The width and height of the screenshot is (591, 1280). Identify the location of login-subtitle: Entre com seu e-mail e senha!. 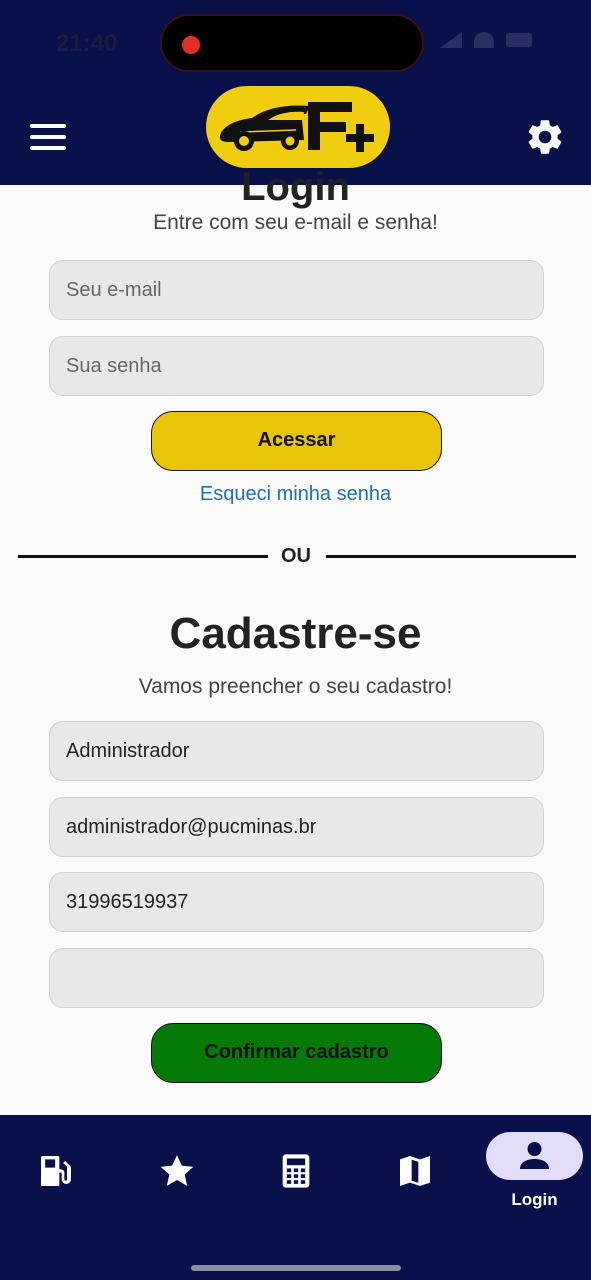
(295, 222).